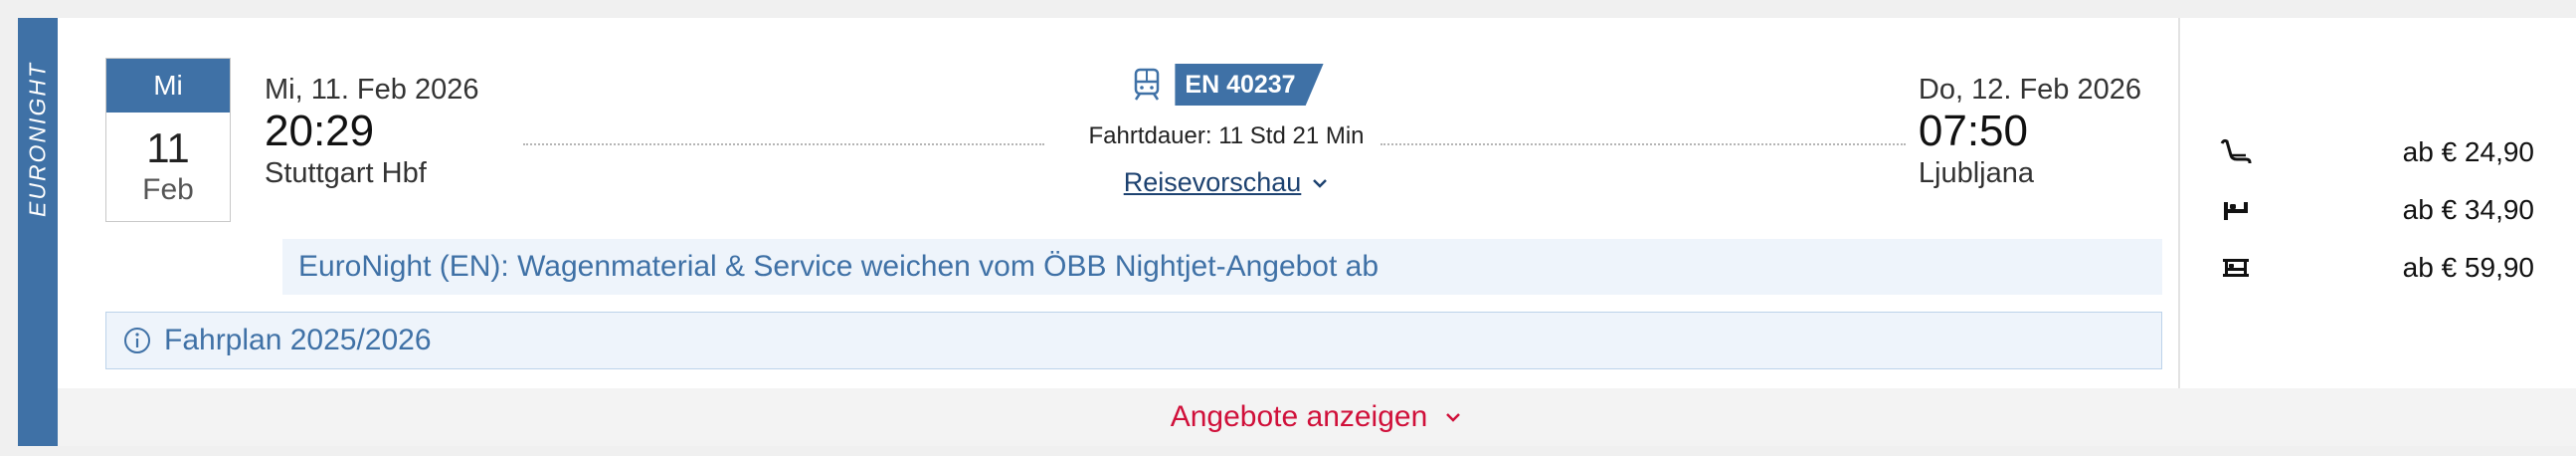  Describe the element at coordinates (346, 173) in the screenshot. I see `departure-station: Stuttgart Hbf` at that location.